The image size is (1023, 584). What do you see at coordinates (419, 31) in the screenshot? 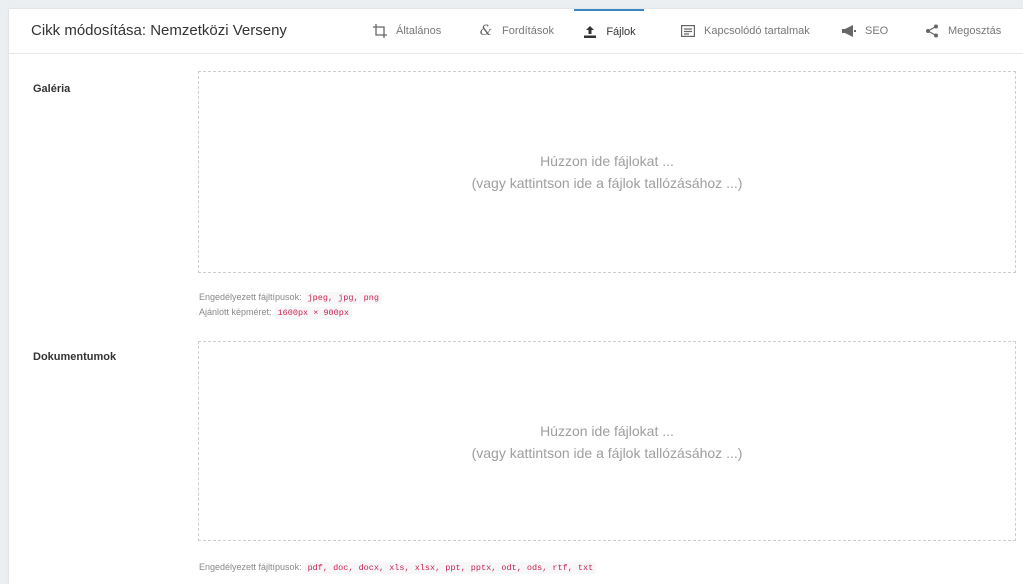
I see `tab-label: Általános` at bounding box center [419, 31].